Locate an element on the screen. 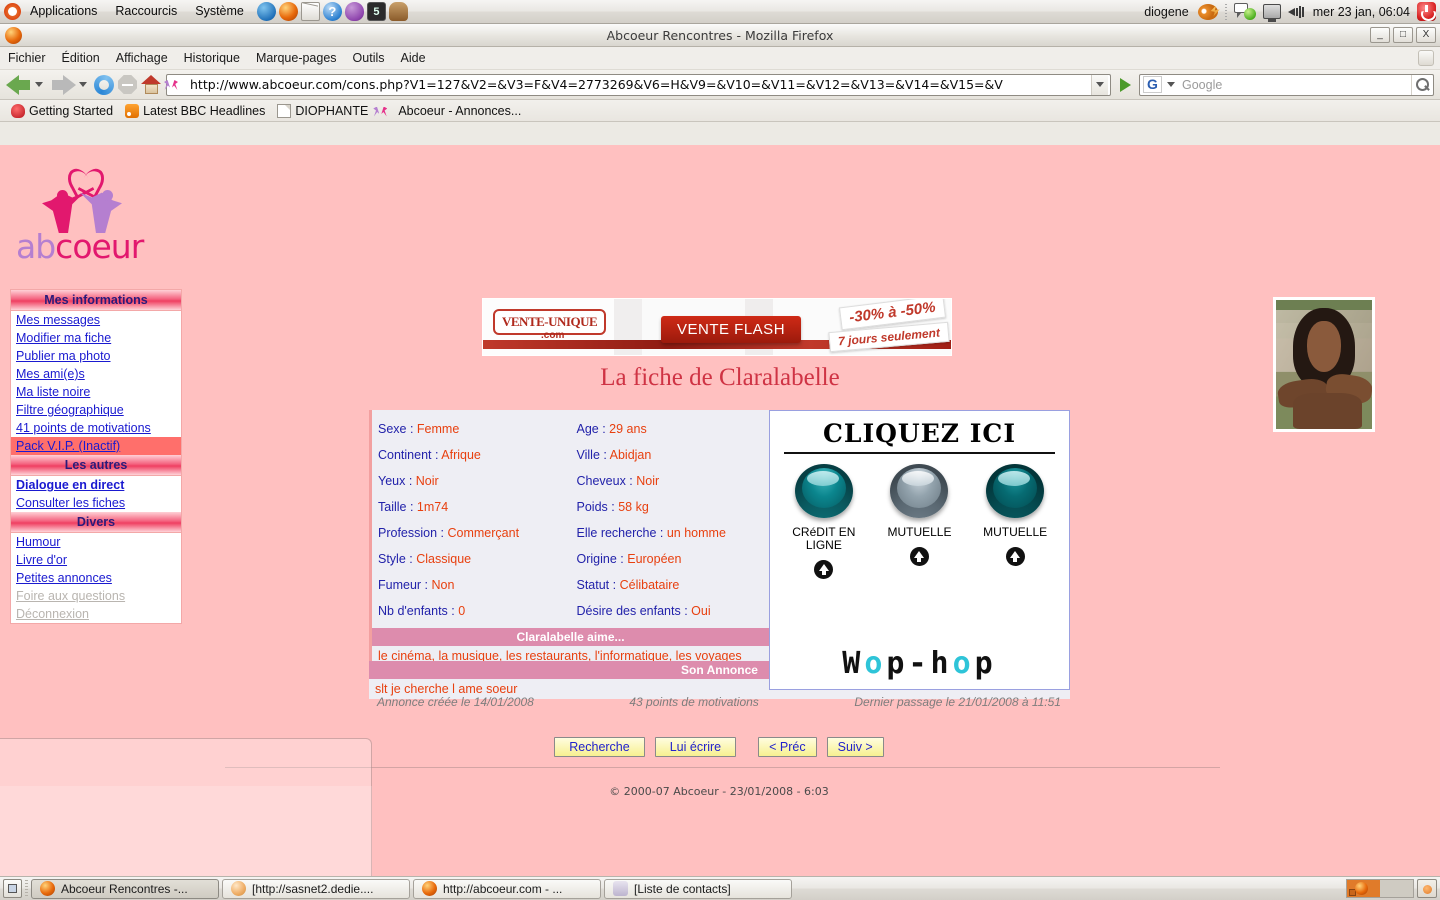 This screenshot has height=900, width=1440. forward-dropdown-icon is located at coordinates (83, 84).